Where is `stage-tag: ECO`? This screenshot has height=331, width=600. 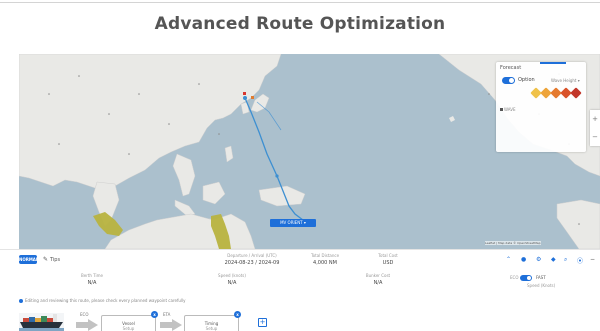
stage-tag: ECO is located at coordinates (84, 314).